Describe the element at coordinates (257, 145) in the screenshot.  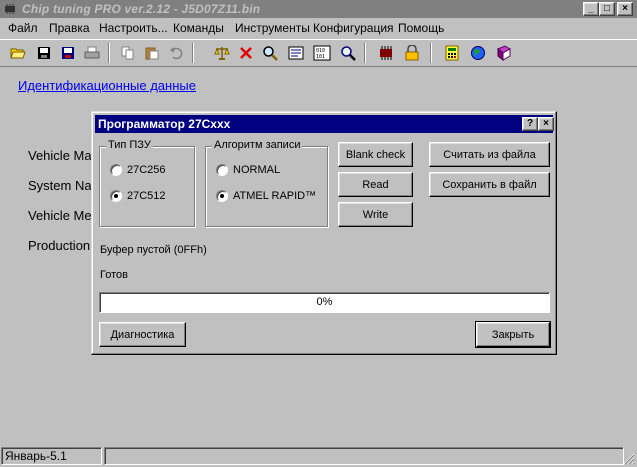
I see `algorithm-legend: Алгоритм записи` at that location.